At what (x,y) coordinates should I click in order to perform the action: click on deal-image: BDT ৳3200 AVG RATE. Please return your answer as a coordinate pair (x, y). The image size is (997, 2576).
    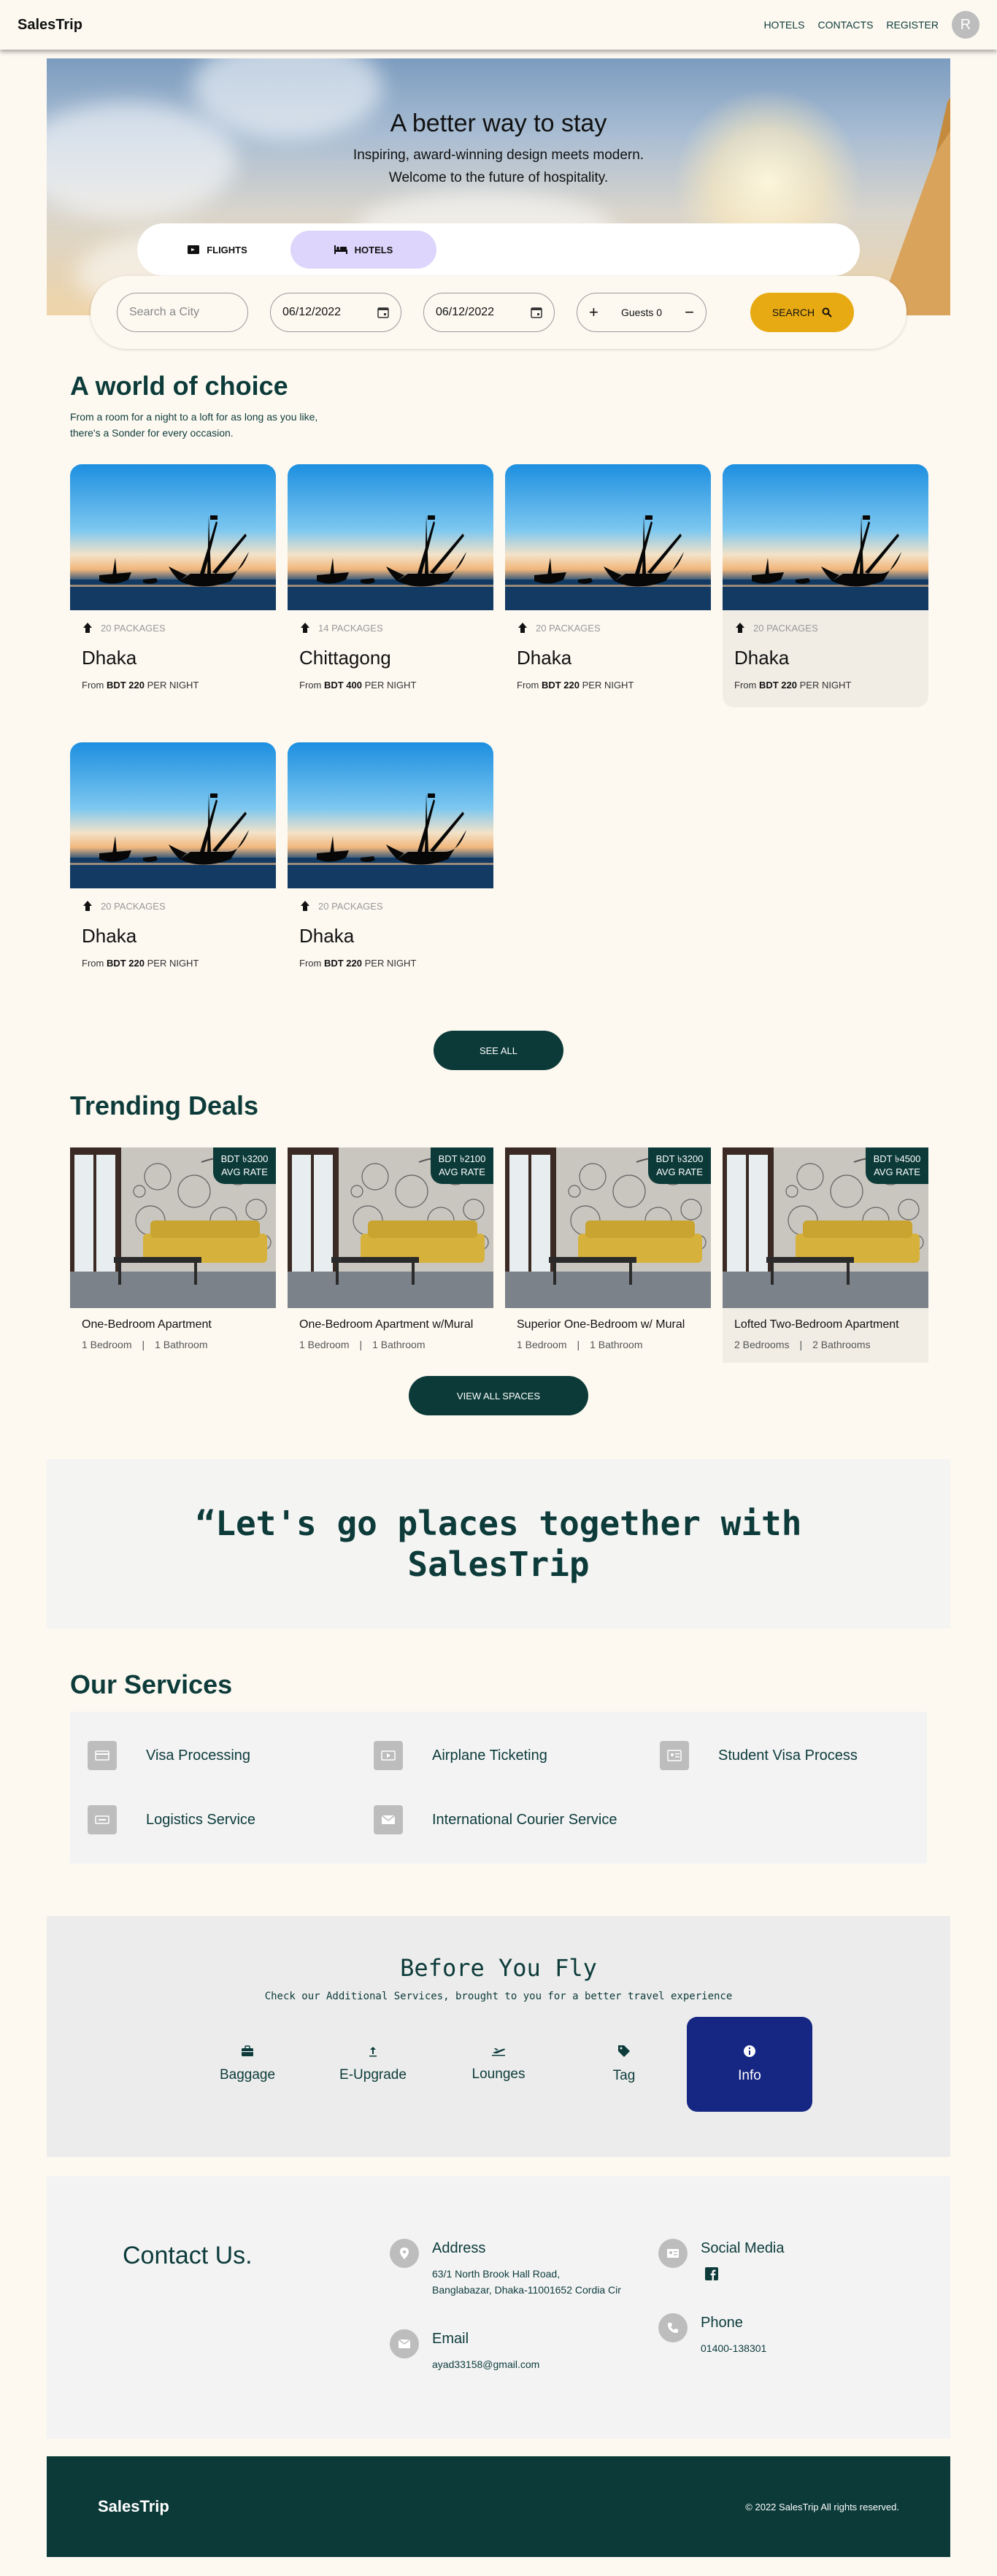
    Looking at the image, I should click on (173, 1227).